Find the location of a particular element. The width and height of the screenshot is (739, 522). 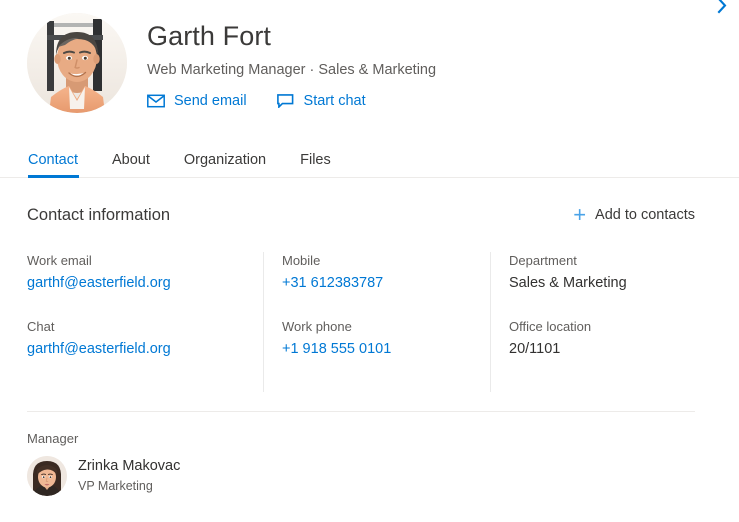

tab-about: About is located at coordinates (131, 160).